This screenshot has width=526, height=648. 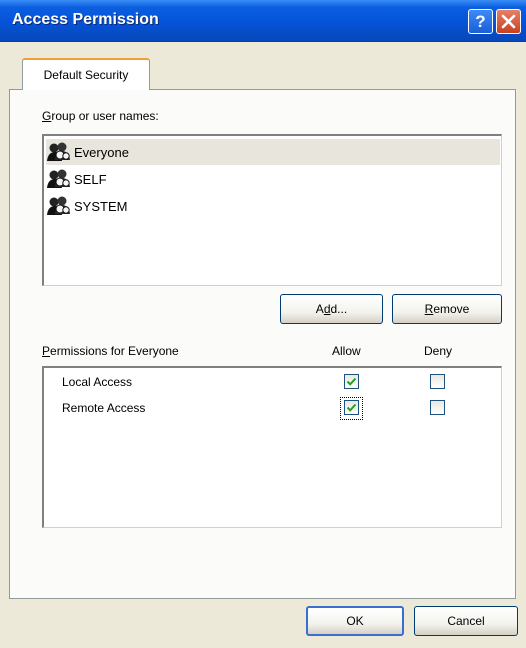 What do you see at coordinates (437, 407) in the screenshot?
I see `deny-checkbox-remote-access` at bounding box center [437, 407].